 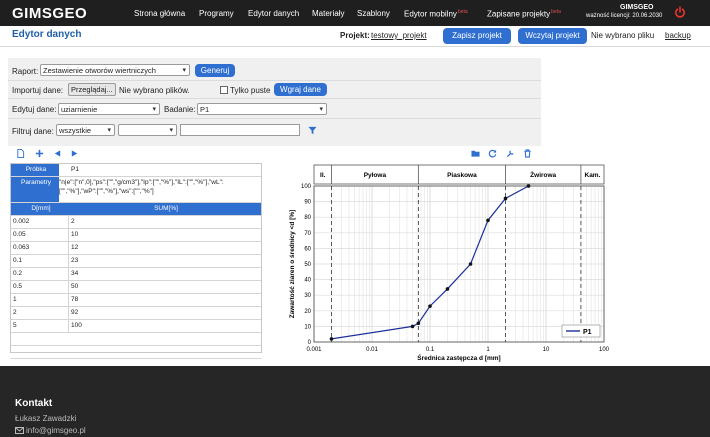 I want to click on table-row: 0.5 50, so click(x=136, y=287).